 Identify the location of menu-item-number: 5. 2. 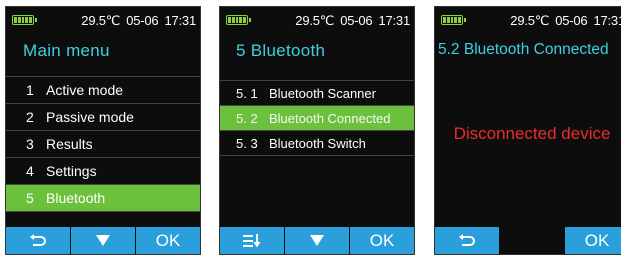
(247, 118).